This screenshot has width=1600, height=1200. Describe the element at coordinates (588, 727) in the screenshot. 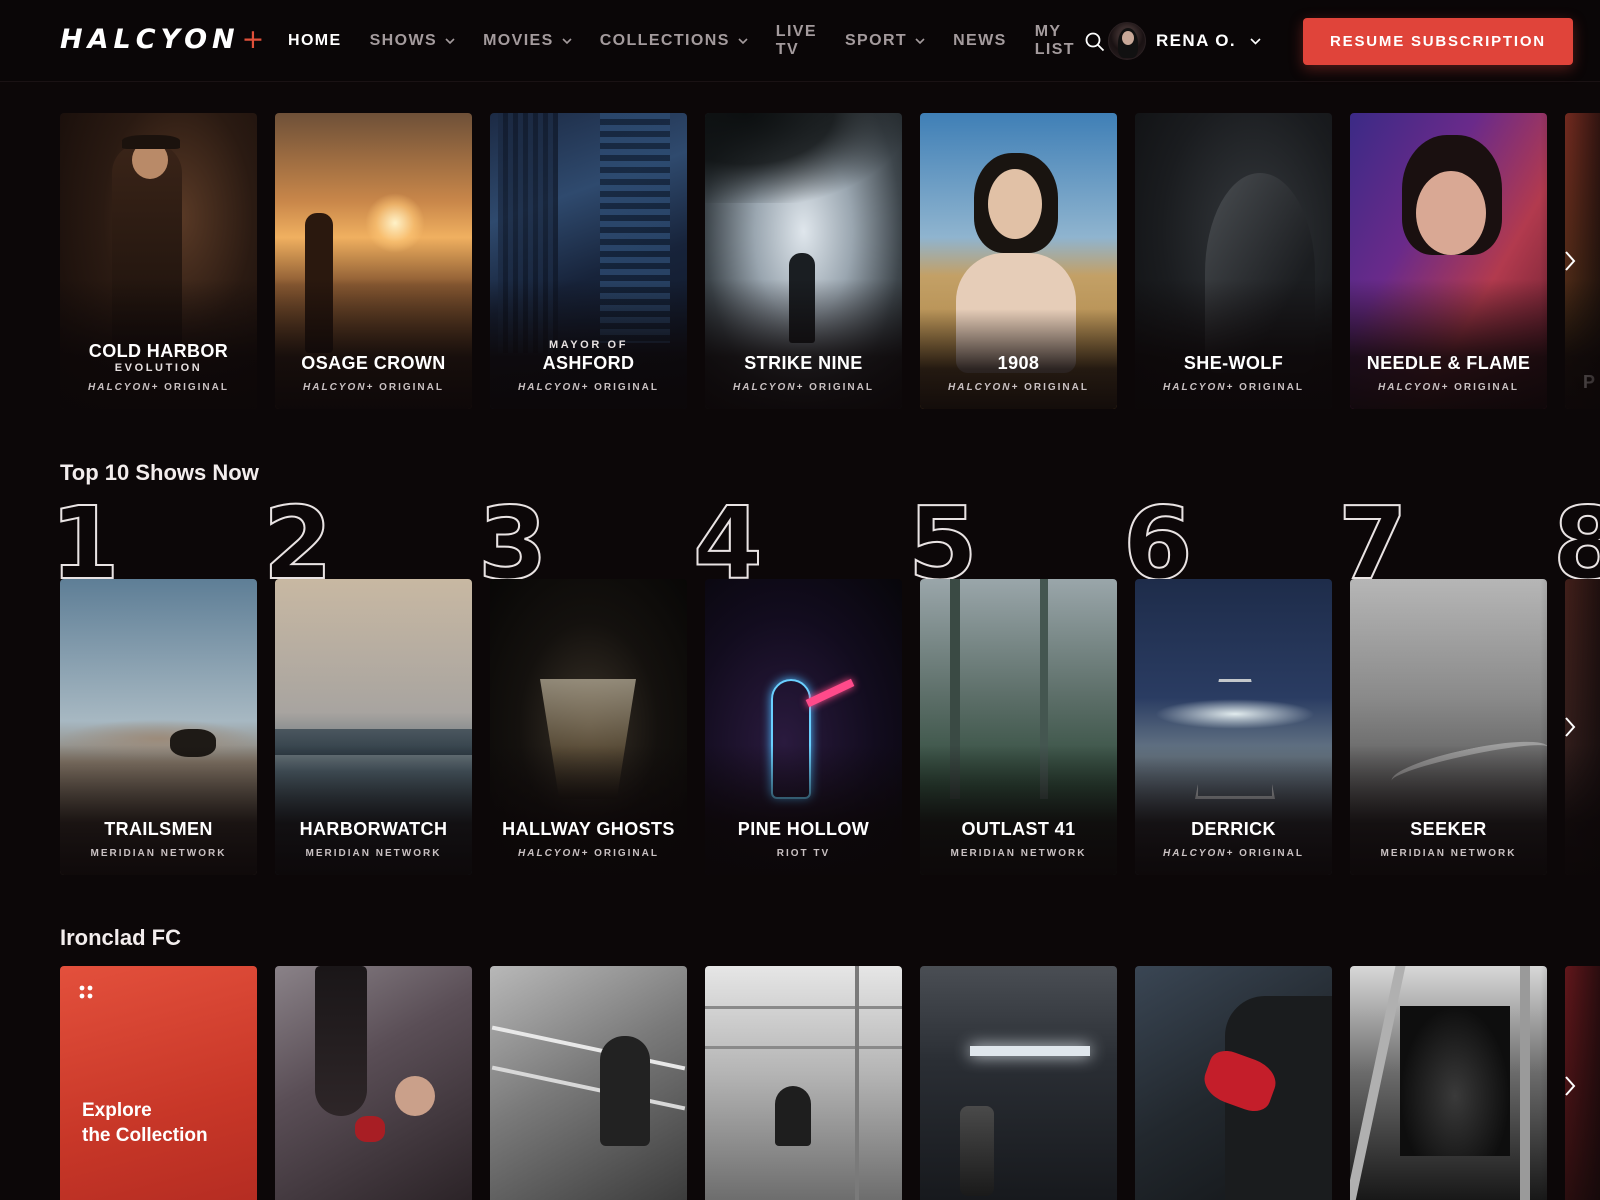

I see `title-card-hallway-ghosts: HALLWAY GHOSTS HALCYON+ ORIGINAL` at that location.